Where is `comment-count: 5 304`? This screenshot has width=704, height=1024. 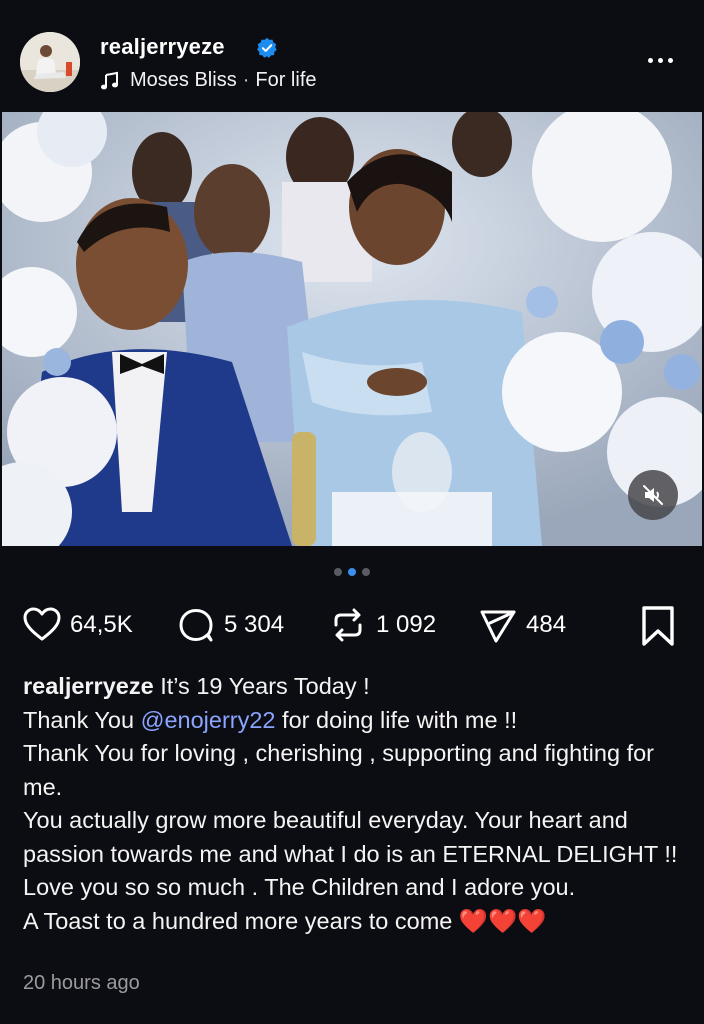
comment-count: 5 304 is located at coordinates (254, 624).